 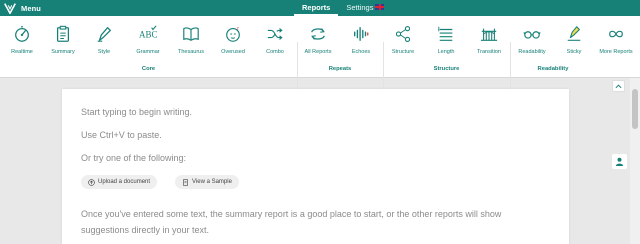 I want to click on tool-structure: Structure, so click(x=403, y=44).